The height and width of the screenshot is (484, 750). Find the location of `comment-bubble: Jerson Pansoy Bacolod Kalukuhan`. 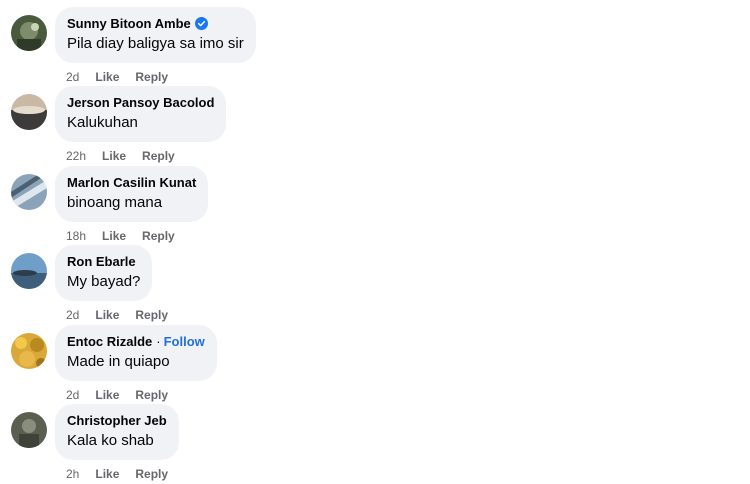

comment-bubble: Jerson Pansoy Bacolod Kalukuhan is located at coordinates (141, 114).